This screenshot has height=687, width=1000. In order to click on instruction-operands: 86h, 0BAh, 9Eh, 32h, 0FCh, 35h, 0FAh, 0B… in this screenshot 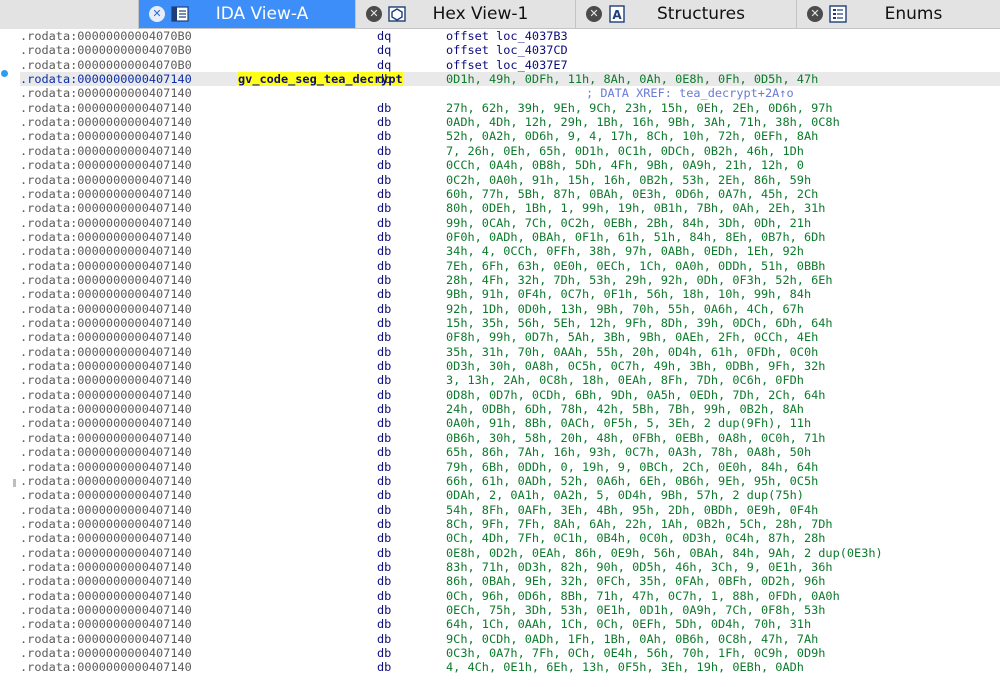, I will do `click(635, 581)`.